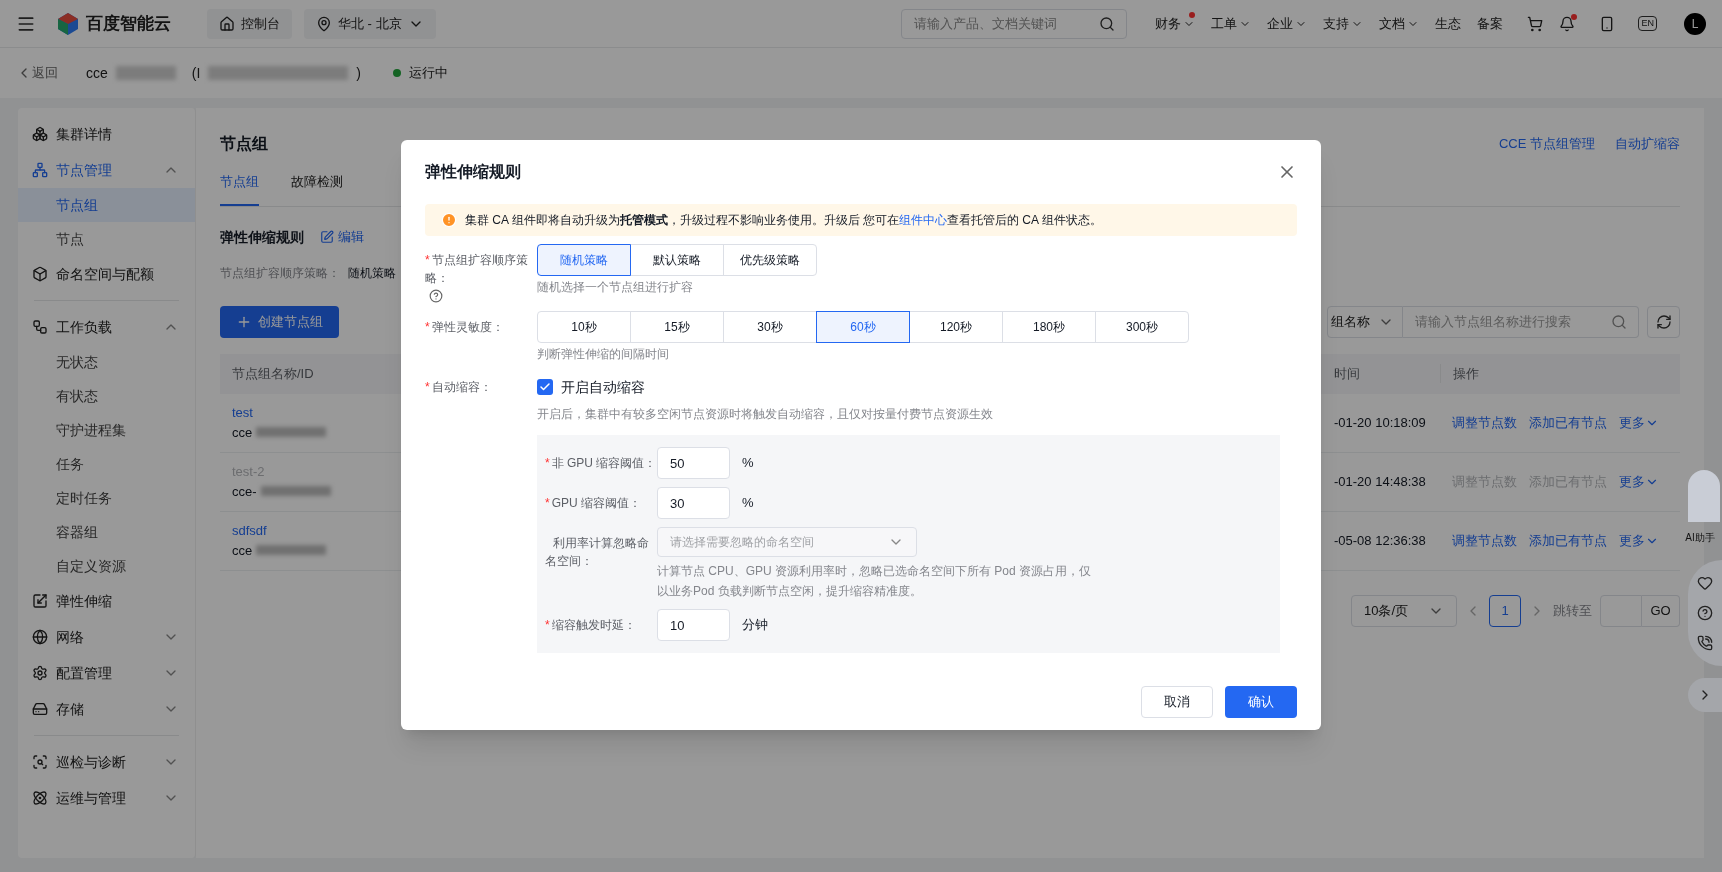  Describe the element at coordinates (1490, 23) in the screenshot. I see `nav-menu: 备案` at that location.